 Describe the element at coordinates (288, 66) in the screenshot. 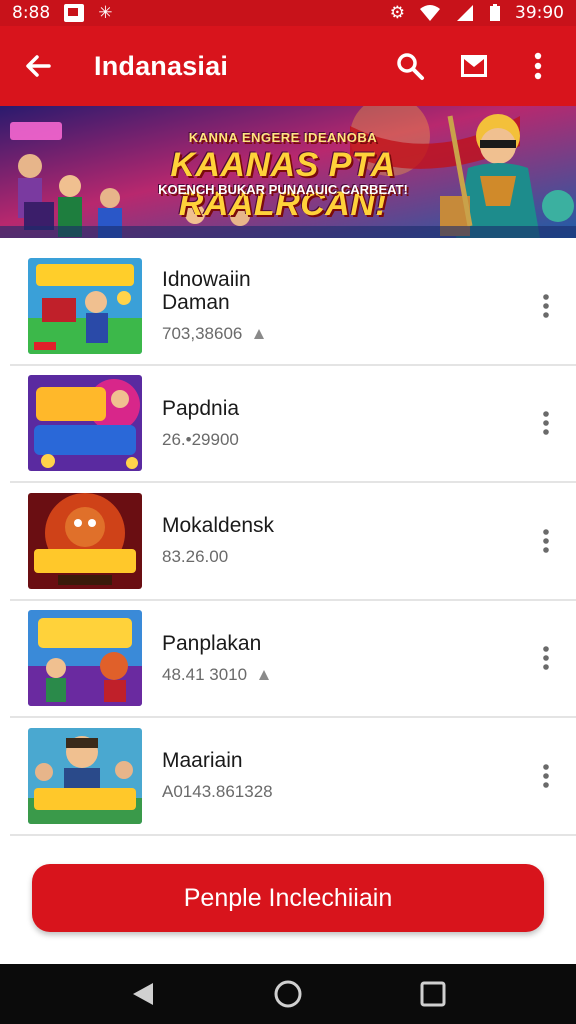

I see `app-bar: Indanasiai` at that location.